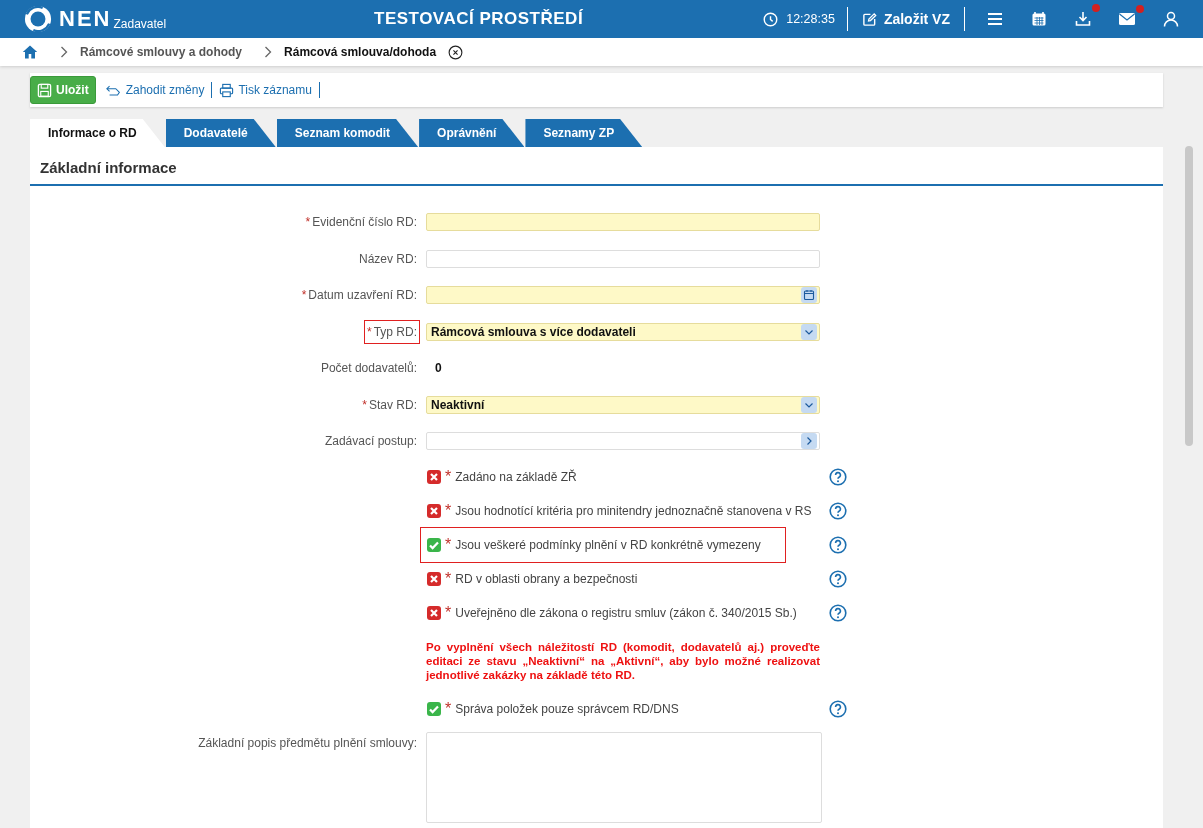  What do you see at coordinates (516, 476) in the screenshot?
I see `checkbox-label: Zadáno na základě ZŘ` at bounding box center [516, 476].